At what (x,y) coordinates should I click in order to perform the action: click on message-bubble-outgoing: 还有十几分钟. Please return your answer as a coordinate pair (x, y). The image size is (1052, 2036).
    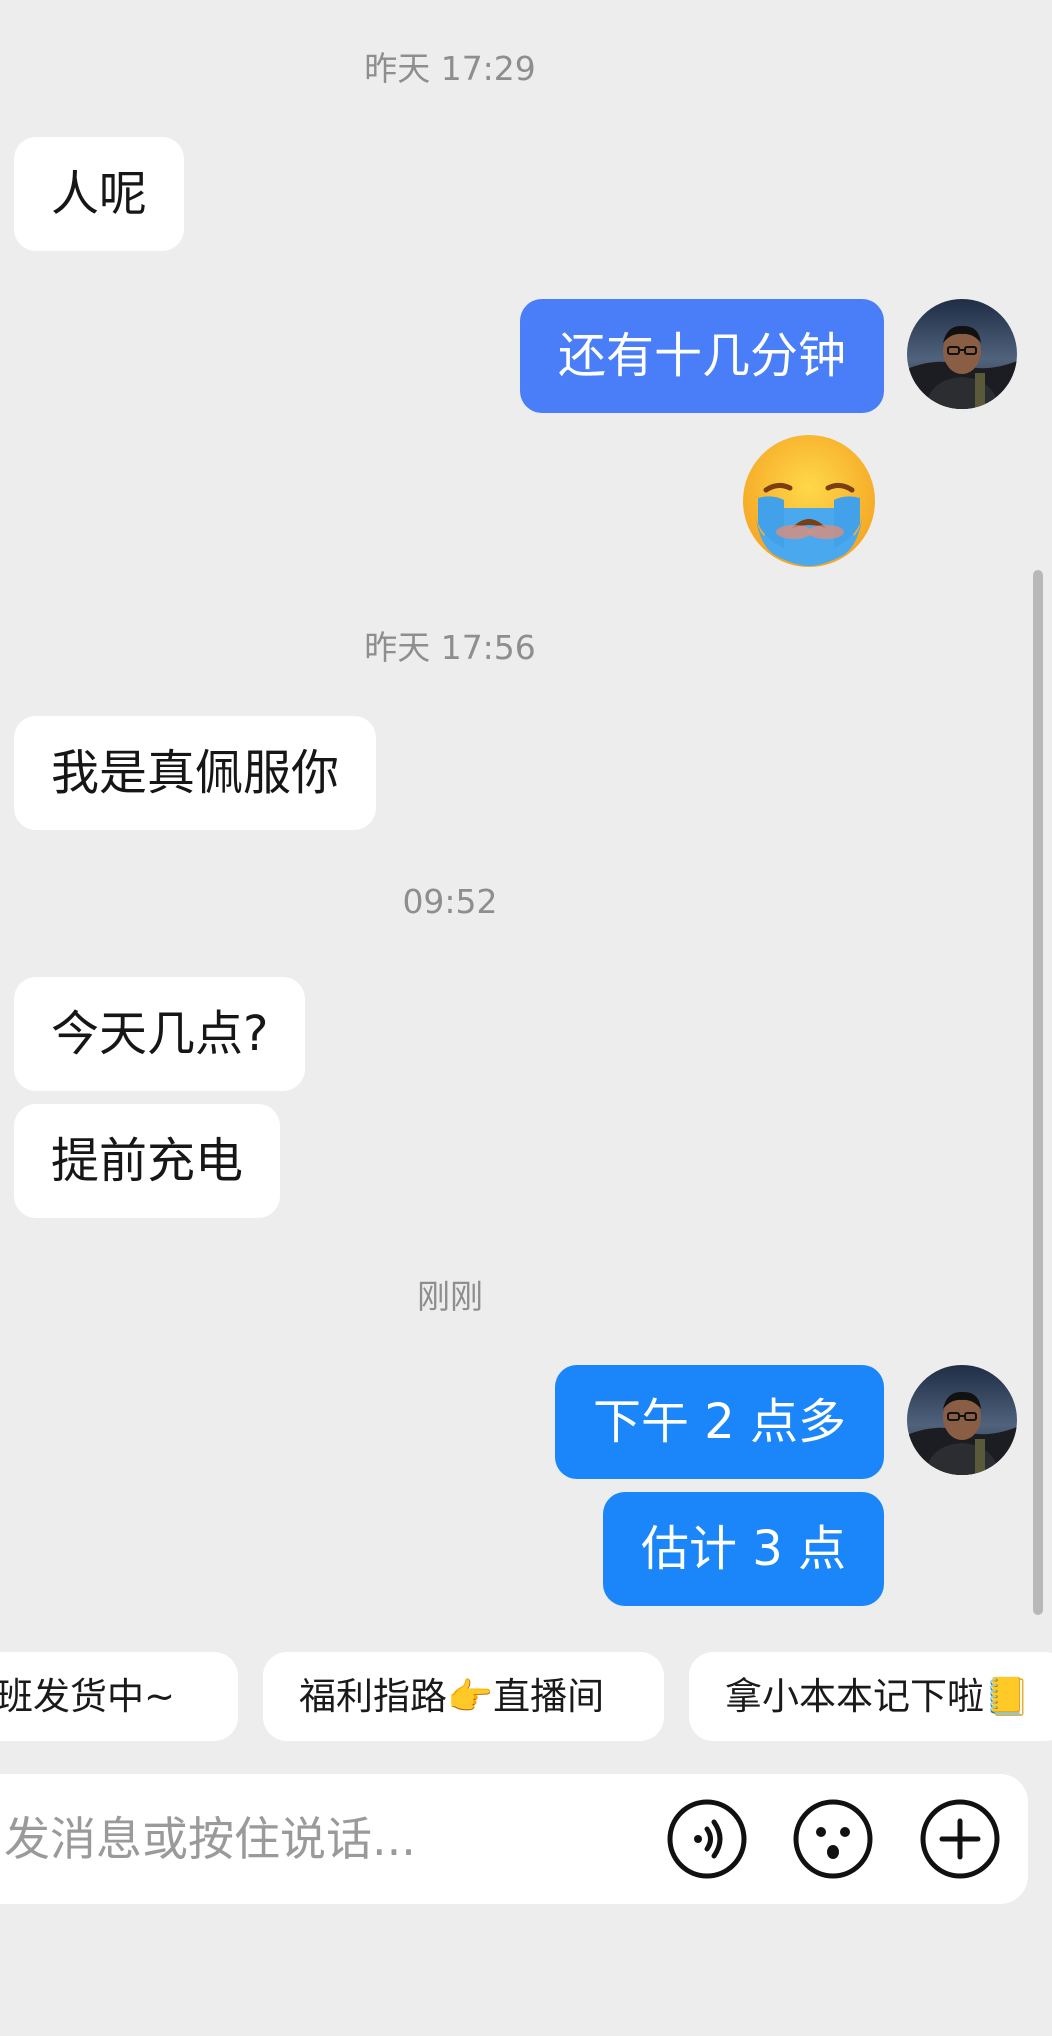
    Looking at the image, I should click on (701, 356).